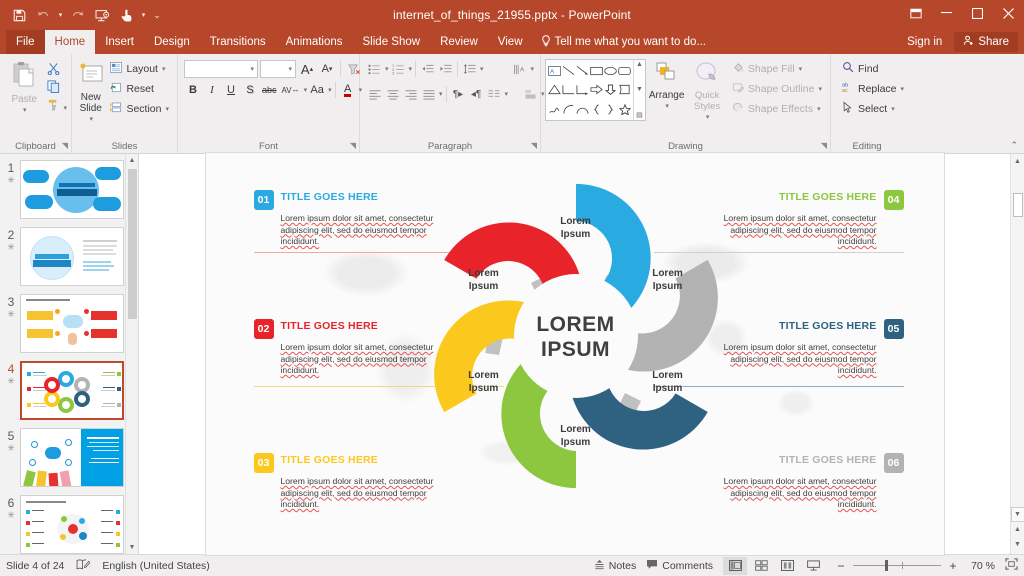 The image size is (1024, 576). Describe the element at coordinates (65, 146) in the screenshot. I see `clipboard-dialog-launcher: ◥` at that location.